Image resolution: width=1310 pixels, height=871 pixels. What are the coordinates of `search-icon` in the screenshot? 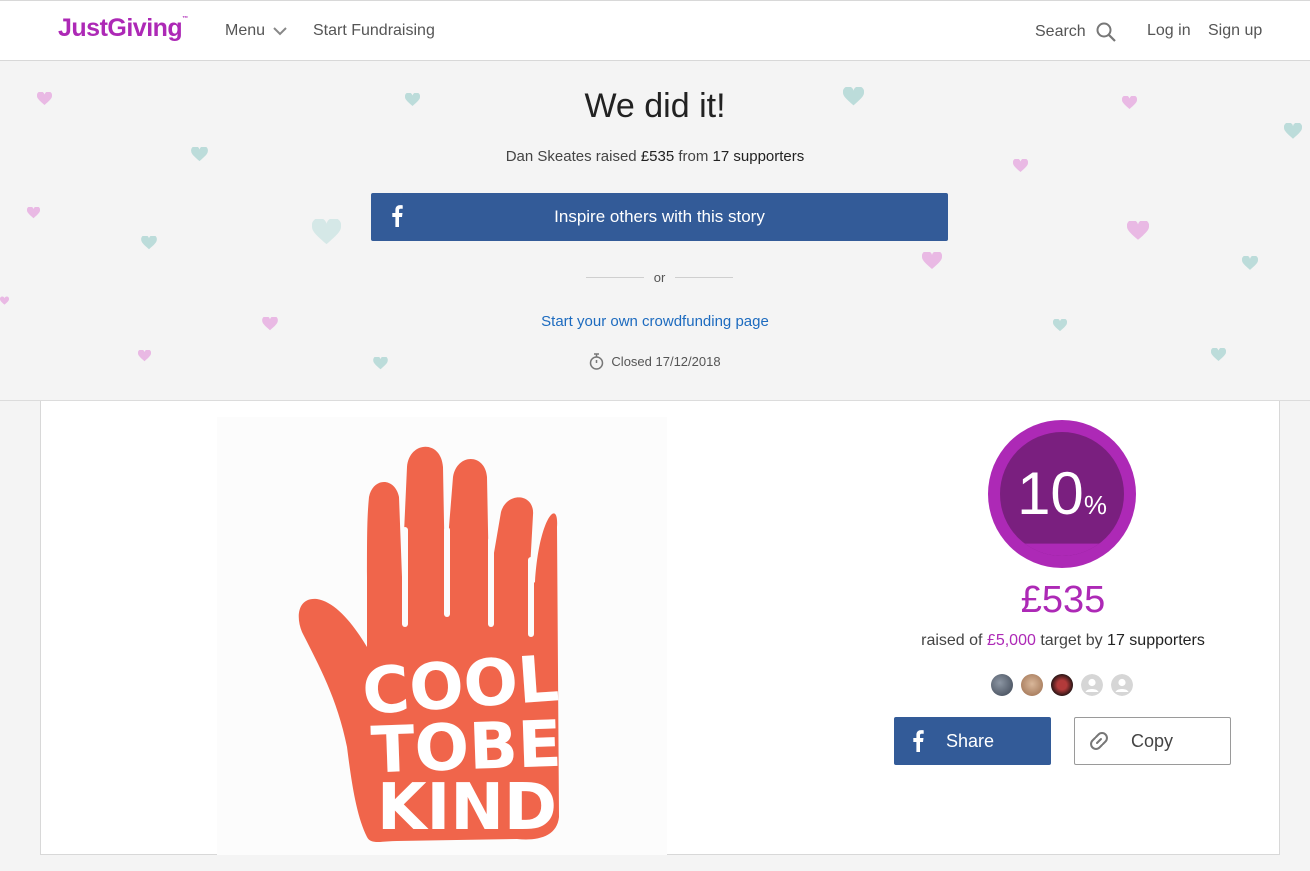 It's located at (1106, 32).